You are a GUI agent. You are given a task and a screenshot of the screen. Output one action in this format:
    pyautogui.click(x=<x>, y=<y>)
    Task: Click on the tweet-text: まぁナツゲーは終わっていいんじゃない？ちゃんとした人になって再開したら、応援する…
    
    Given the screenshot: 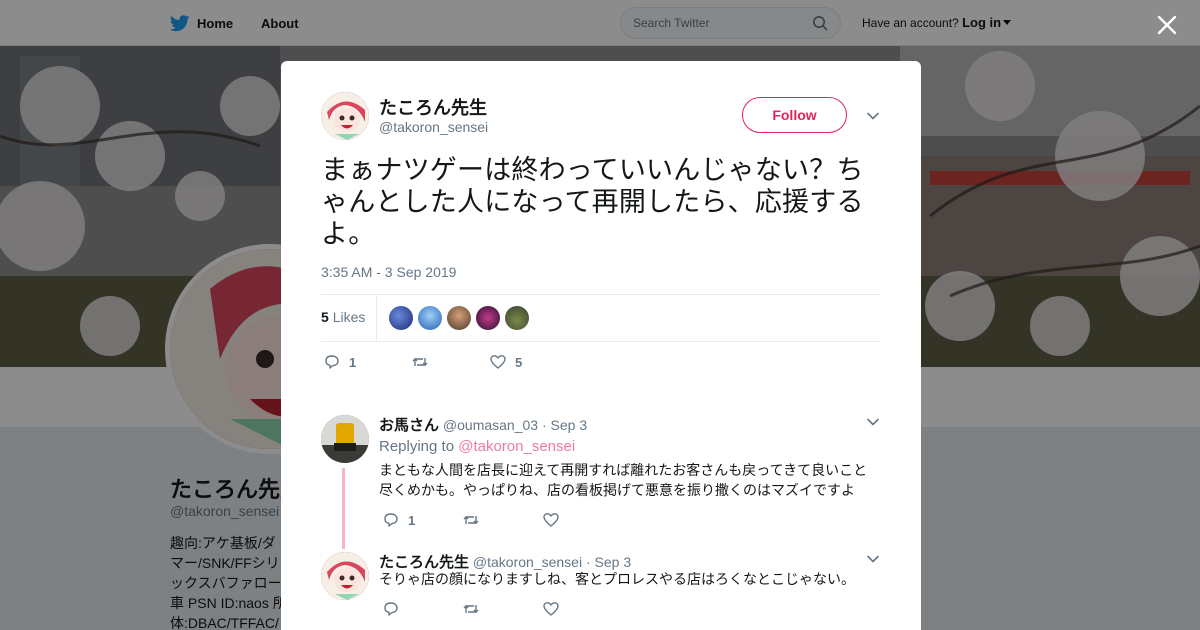 What is the action you would take?
    pyautogui.click(x=592, y=202)
    